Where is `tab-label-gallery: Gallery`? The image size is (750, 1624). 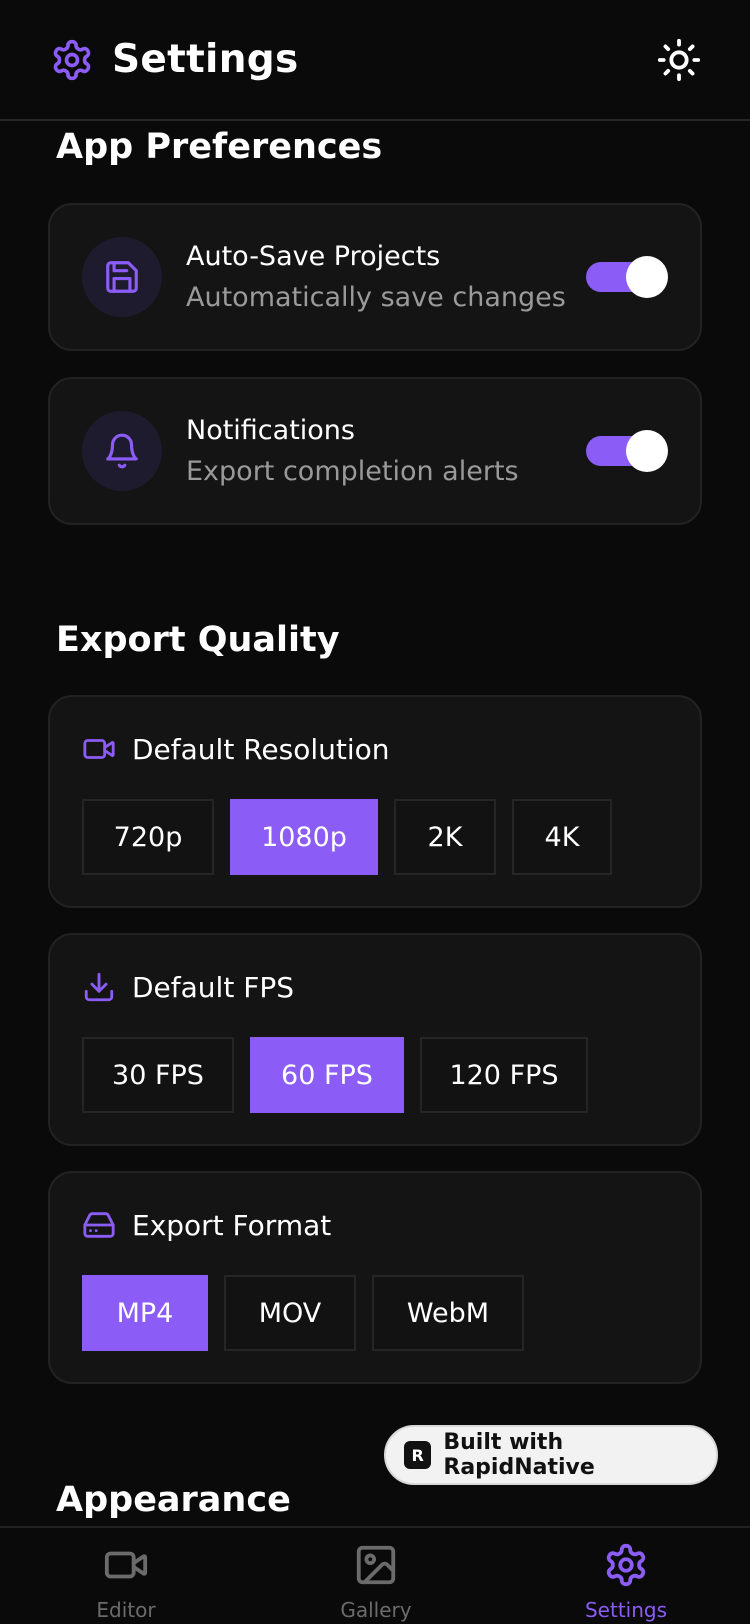
tab-label-gallery: Gallery is located at coordinates (376, 1610).